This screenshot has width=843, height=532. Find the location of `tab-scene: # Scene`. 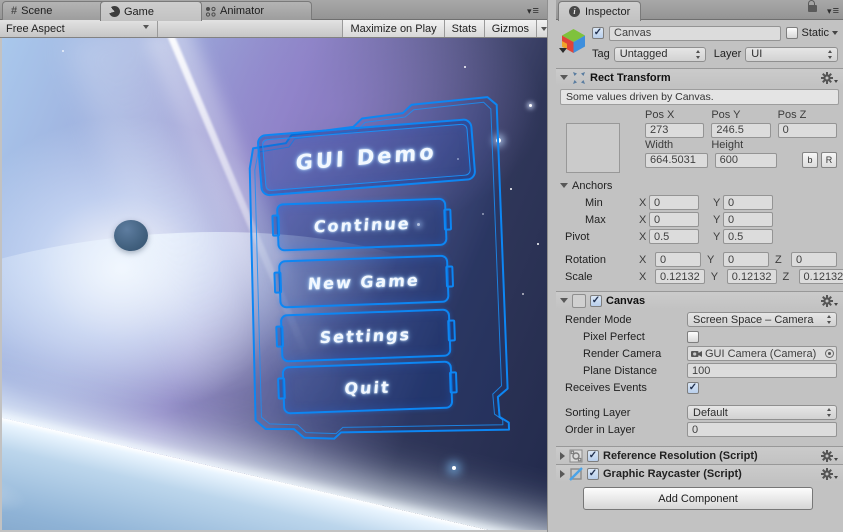

tab-scene: # Scene is located at coordinates (54, 10).